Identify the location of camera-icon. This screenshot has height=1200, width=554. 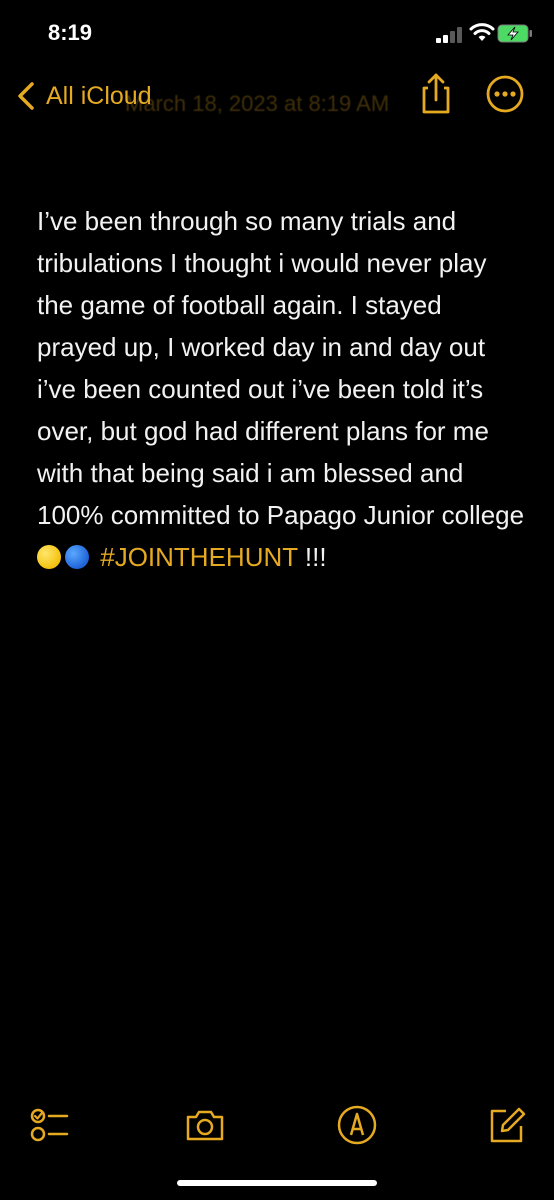
(205, 1125).